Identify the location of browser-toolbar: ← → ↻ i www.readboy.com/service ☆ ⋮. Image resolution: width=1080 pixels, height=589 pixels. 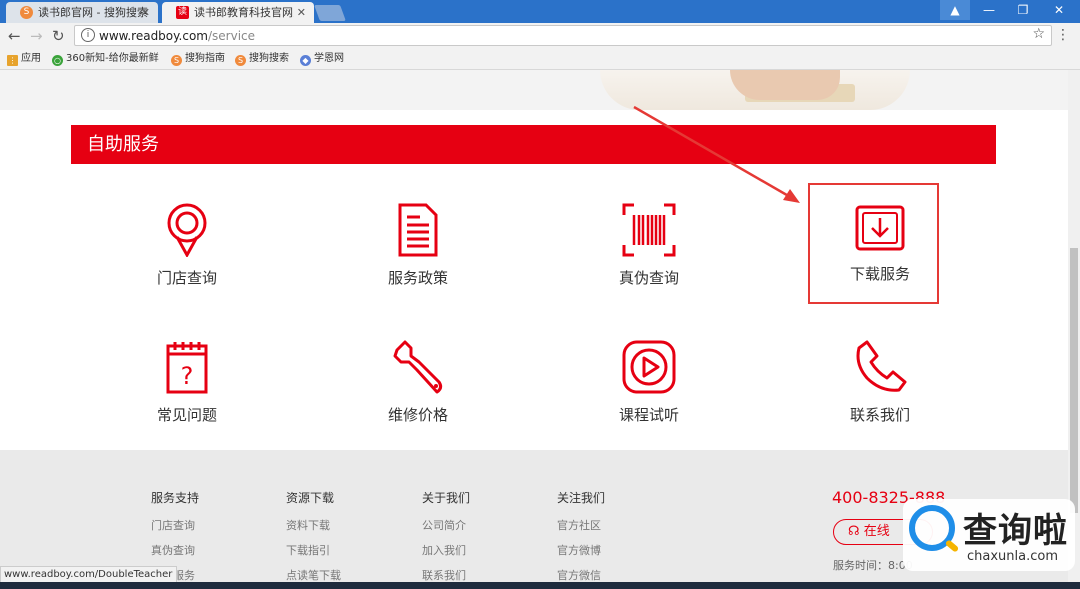
(540, 36).